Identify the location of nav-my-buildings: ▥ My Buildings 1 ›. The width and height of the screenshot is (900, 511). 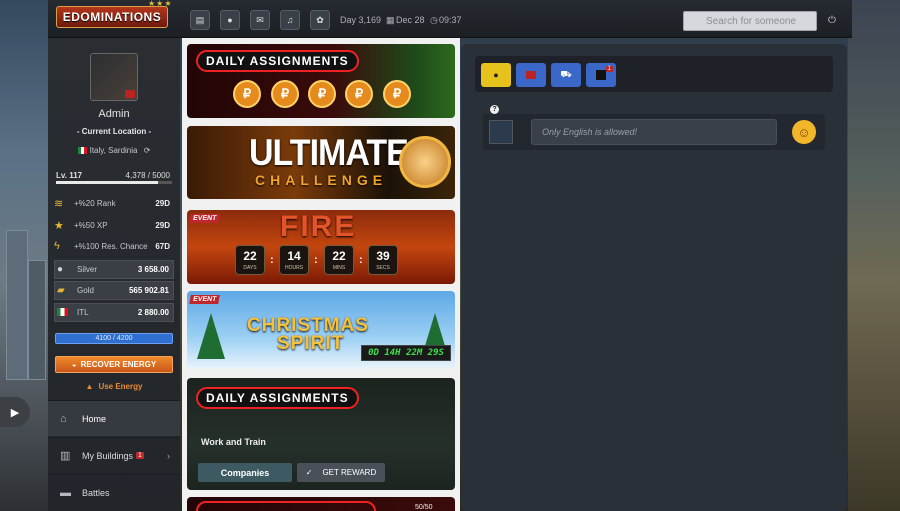
(114, 455).